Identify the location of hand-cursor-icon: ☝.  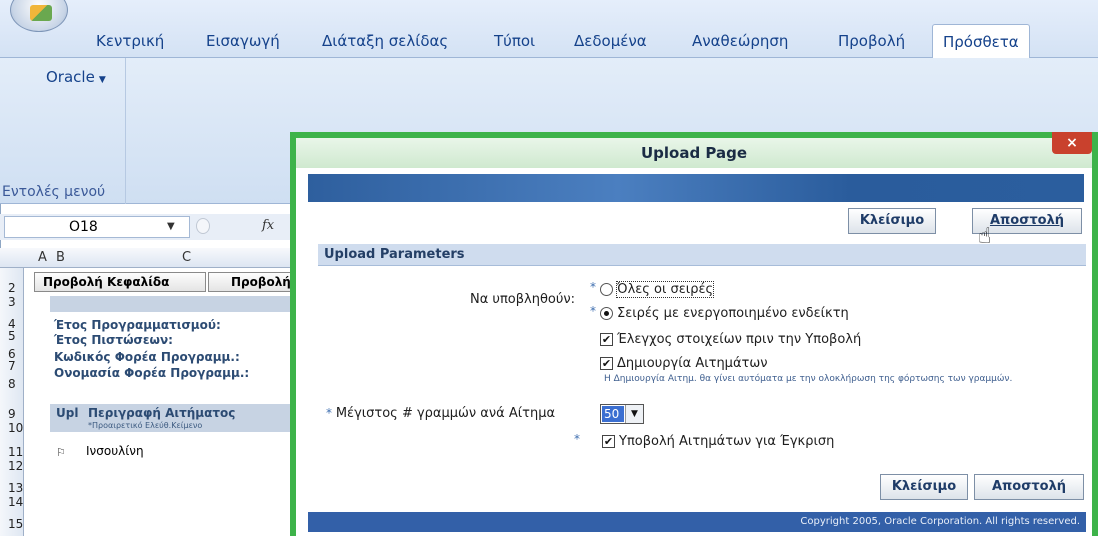
(985, 236).